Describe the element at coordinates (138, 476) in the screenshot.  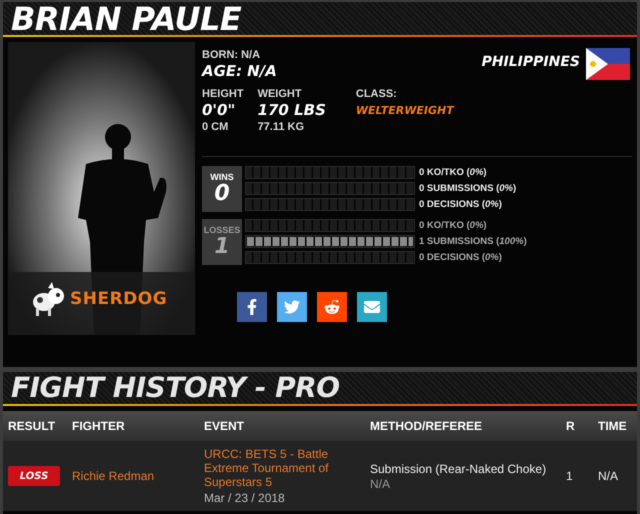
I see `fighter-link: Richie Redman` at that location.